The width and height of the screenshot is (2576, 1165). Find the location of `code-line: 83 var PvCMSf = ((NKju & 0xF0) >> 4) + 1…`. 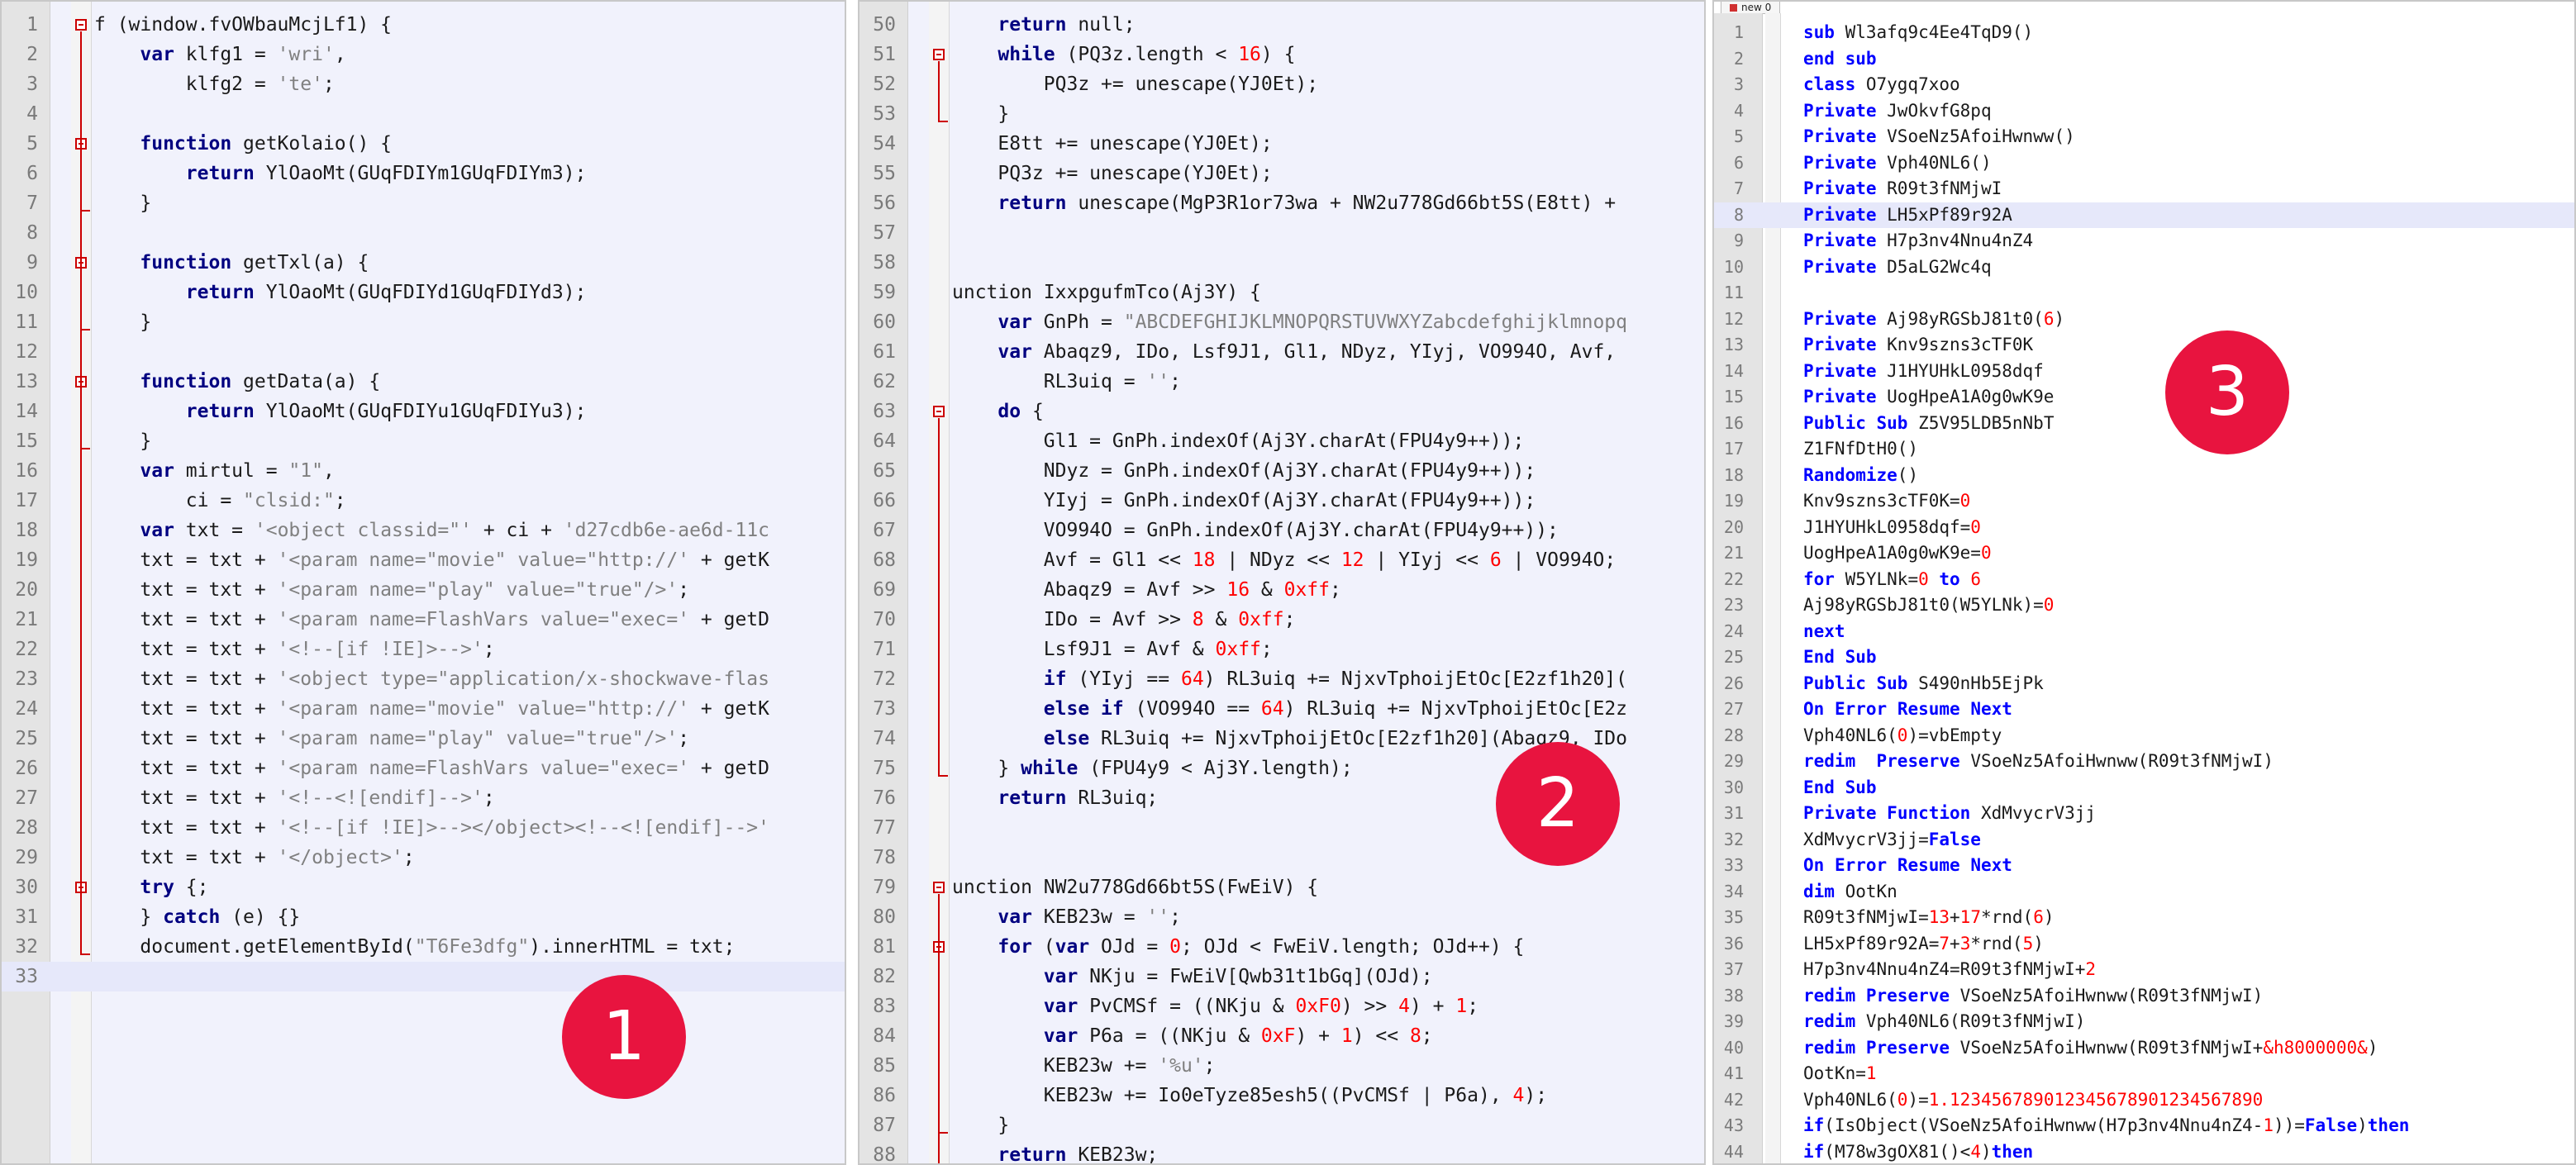

code-line: 83 var PvCMSf = ((NKju & 0xF0) >> 4) + 1… is located at coordinates (1282, 1006).